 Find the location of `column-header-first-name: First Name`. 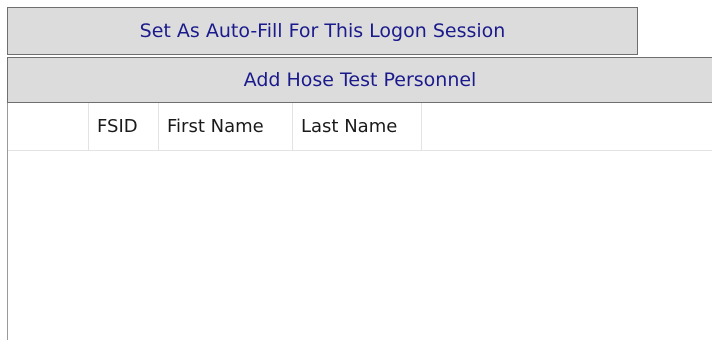

column-header-first-name: First Name is located at coordinates (226, 126).